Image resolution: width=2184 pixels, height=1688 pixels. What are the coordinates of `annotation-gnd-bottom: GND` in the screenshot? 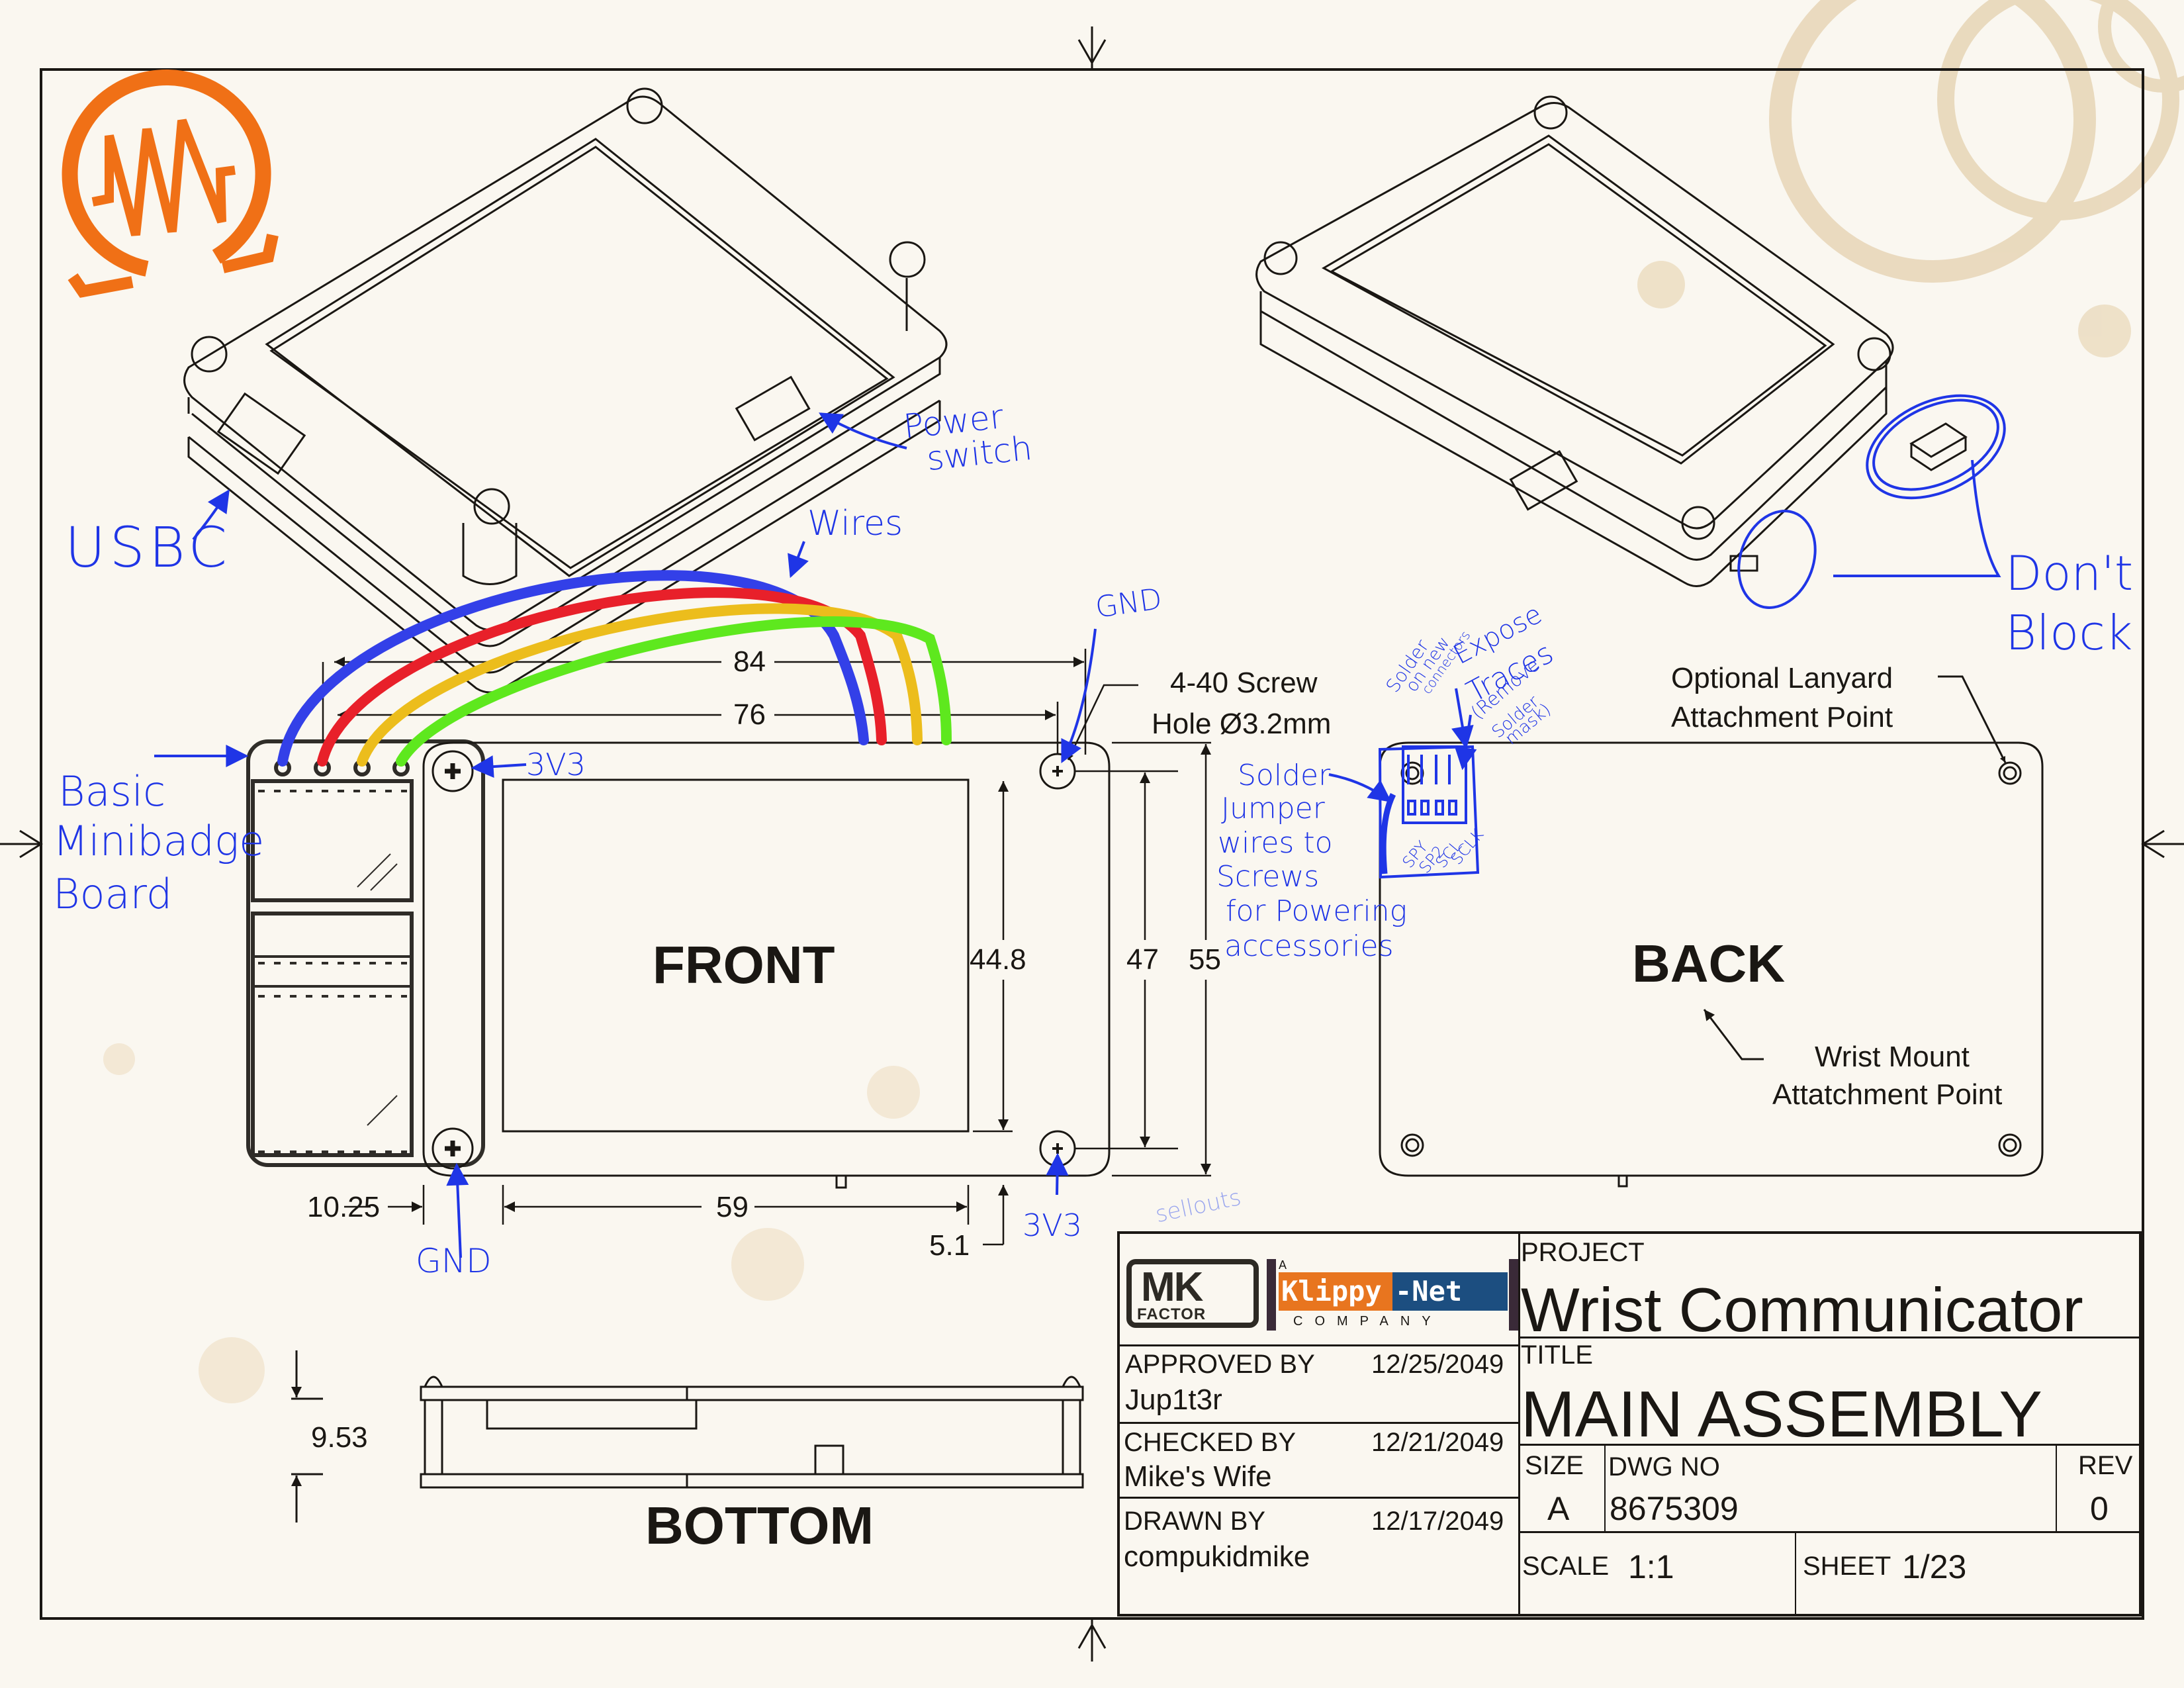 It's located at (454, 1261).